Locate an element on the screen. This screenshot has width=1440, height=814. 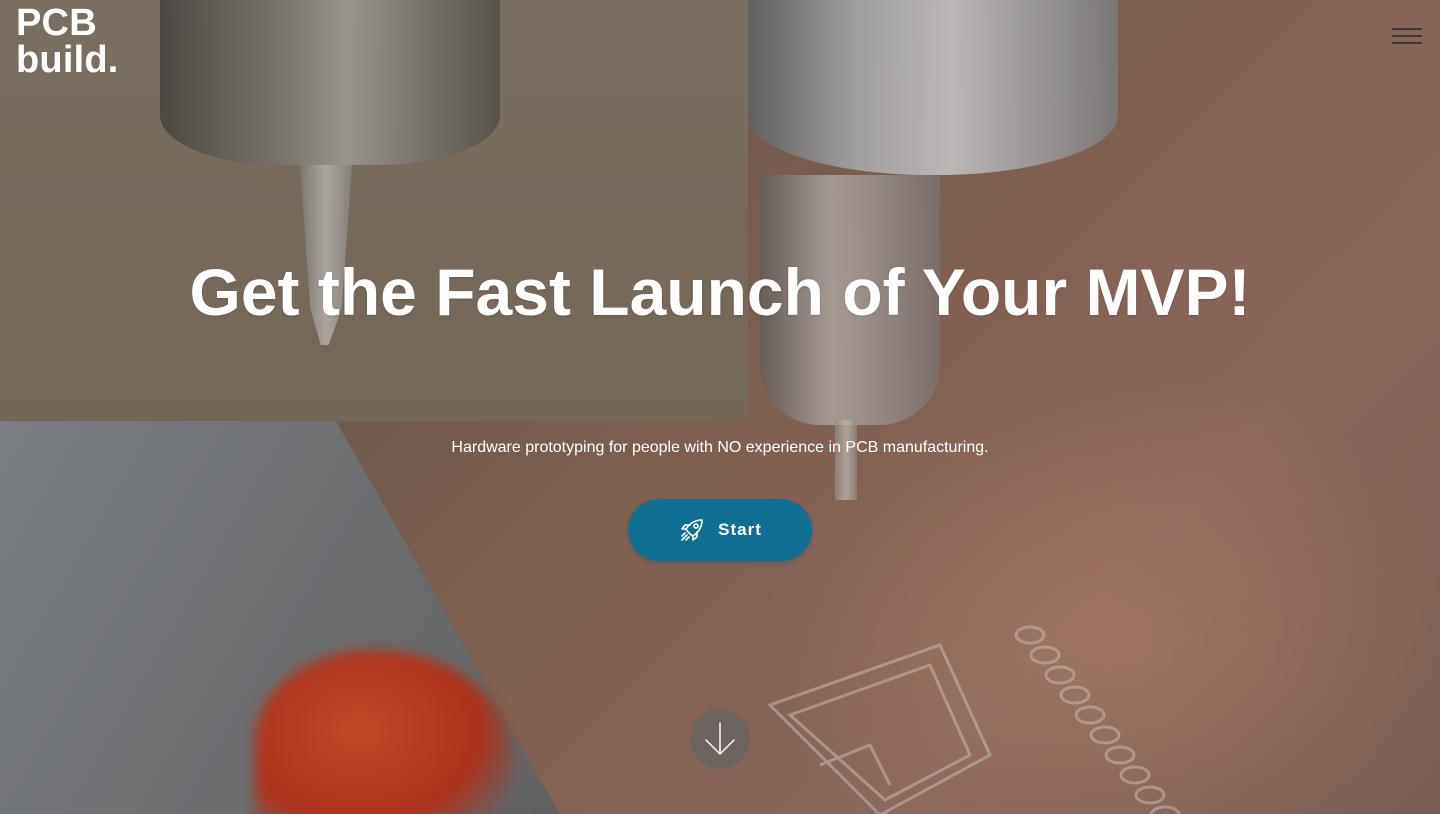
site-logo: PCB build. is located at coordinates (67, 41).